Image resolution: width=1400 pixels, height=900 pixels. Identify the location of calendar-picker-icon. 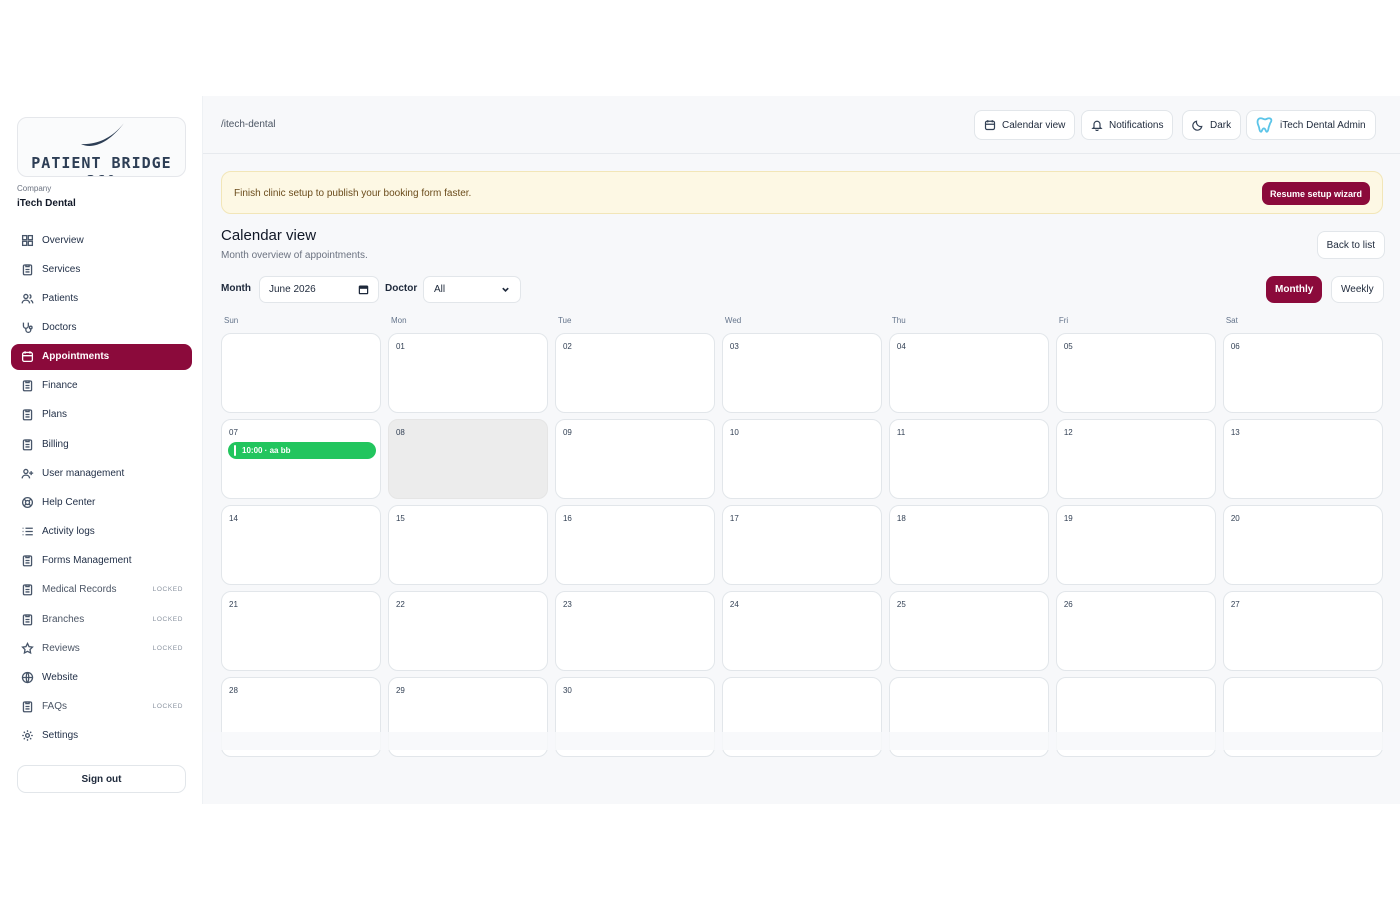
(363, 289).